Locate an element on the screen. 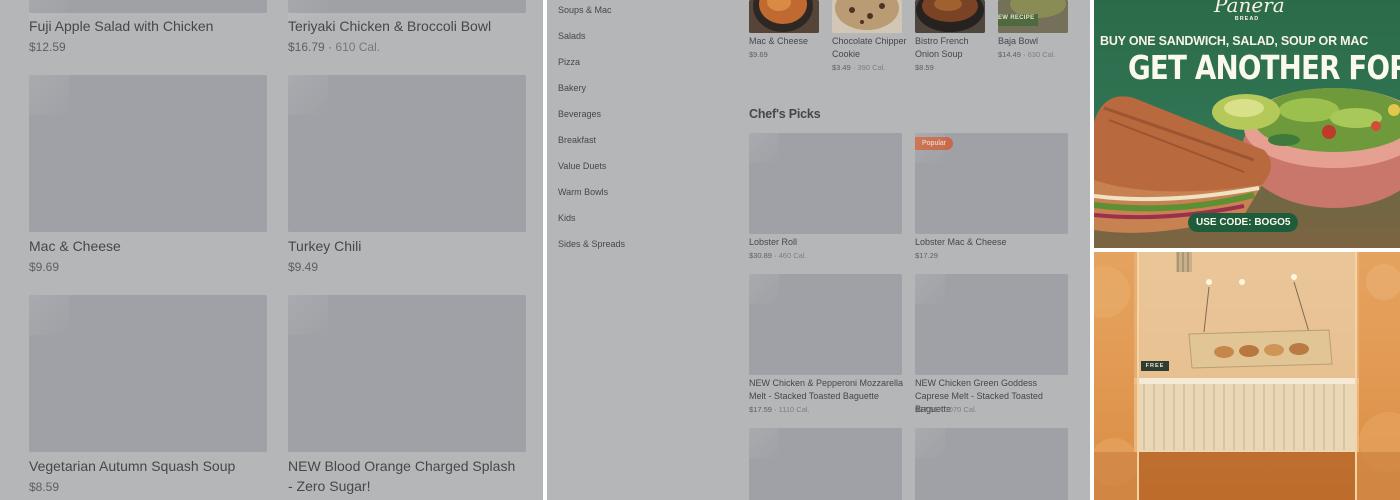 The height and width of the screenshot is (500, 1400). menu-item-price: $16.79 is located at coordinates (306, 47).